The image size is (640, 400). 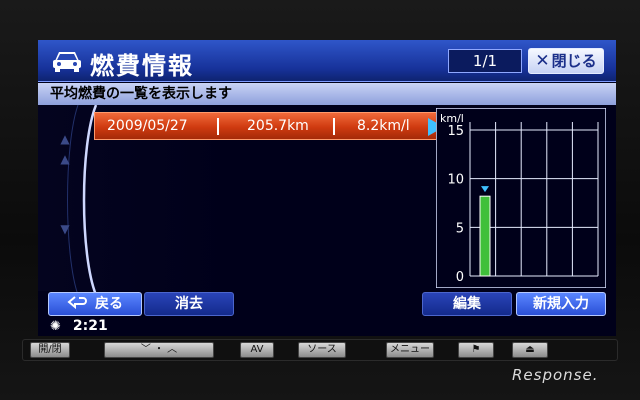 What do you see at coordinates (65, 159) in the screenshot?
I see `scroll-up-icon: ▲` at bounding box center [65, 159].